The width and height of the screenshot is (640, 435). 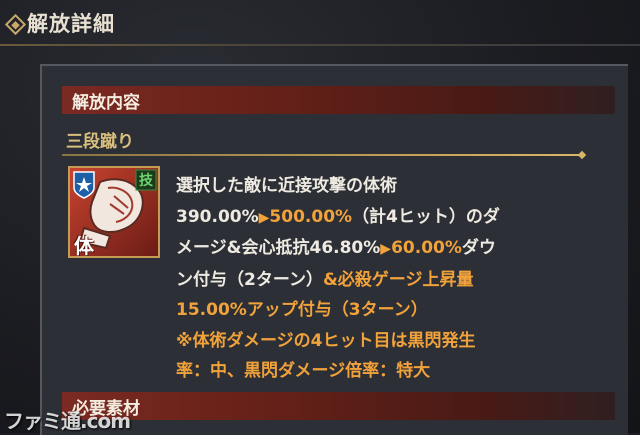 I want to click on highlight-value: 60.00%, so click(x=426, y=248).